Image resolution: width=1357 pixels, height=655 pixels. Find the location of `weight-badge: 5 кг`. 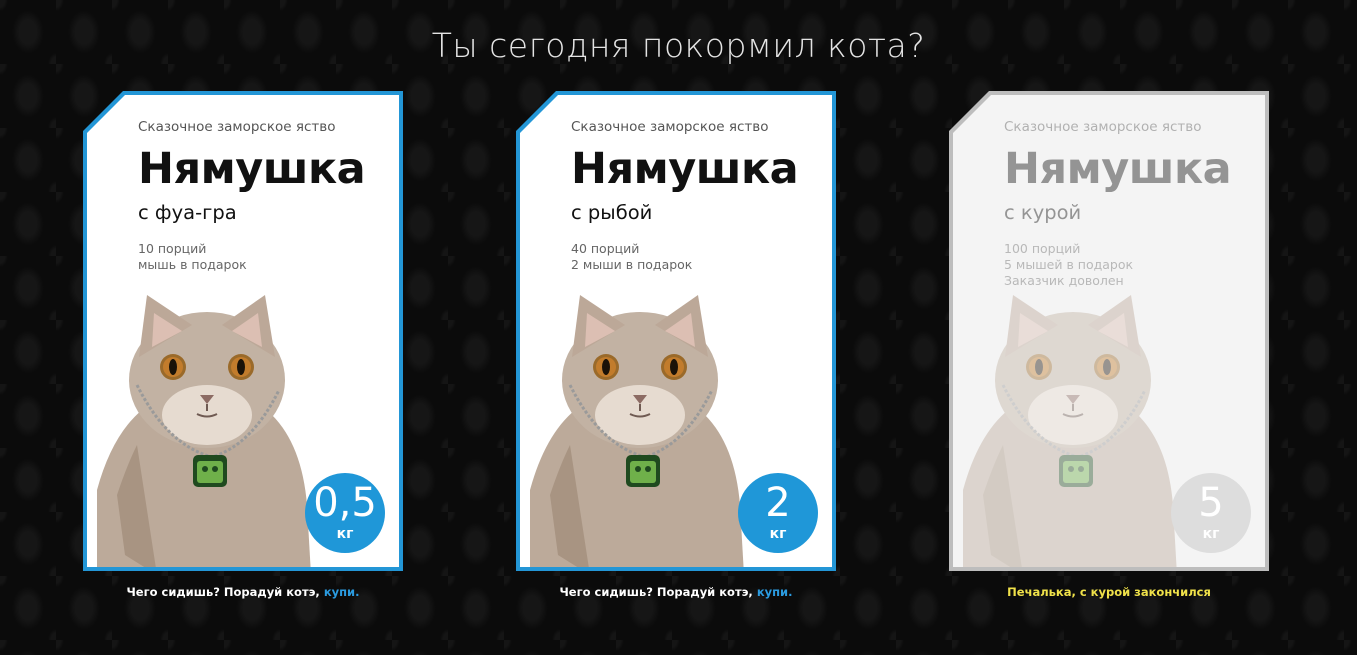

weight-badge: 5 кг is located at coordinates (1211, 513).